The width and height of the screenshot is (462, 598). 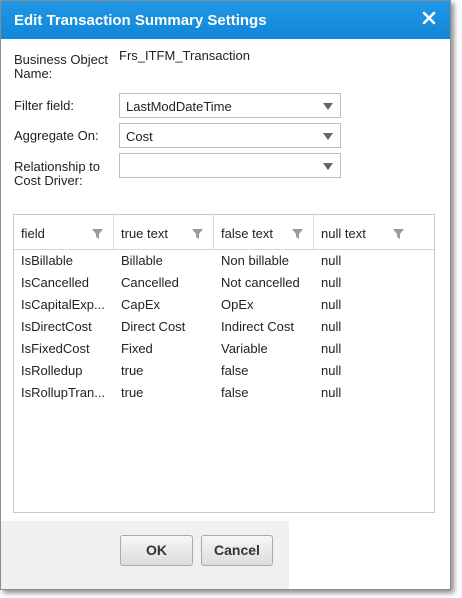 What do you see at coordinates (257, 326) in the screenshot?
I see `cell-false-text: Indirect Cost` at bounding box center [257, 326].